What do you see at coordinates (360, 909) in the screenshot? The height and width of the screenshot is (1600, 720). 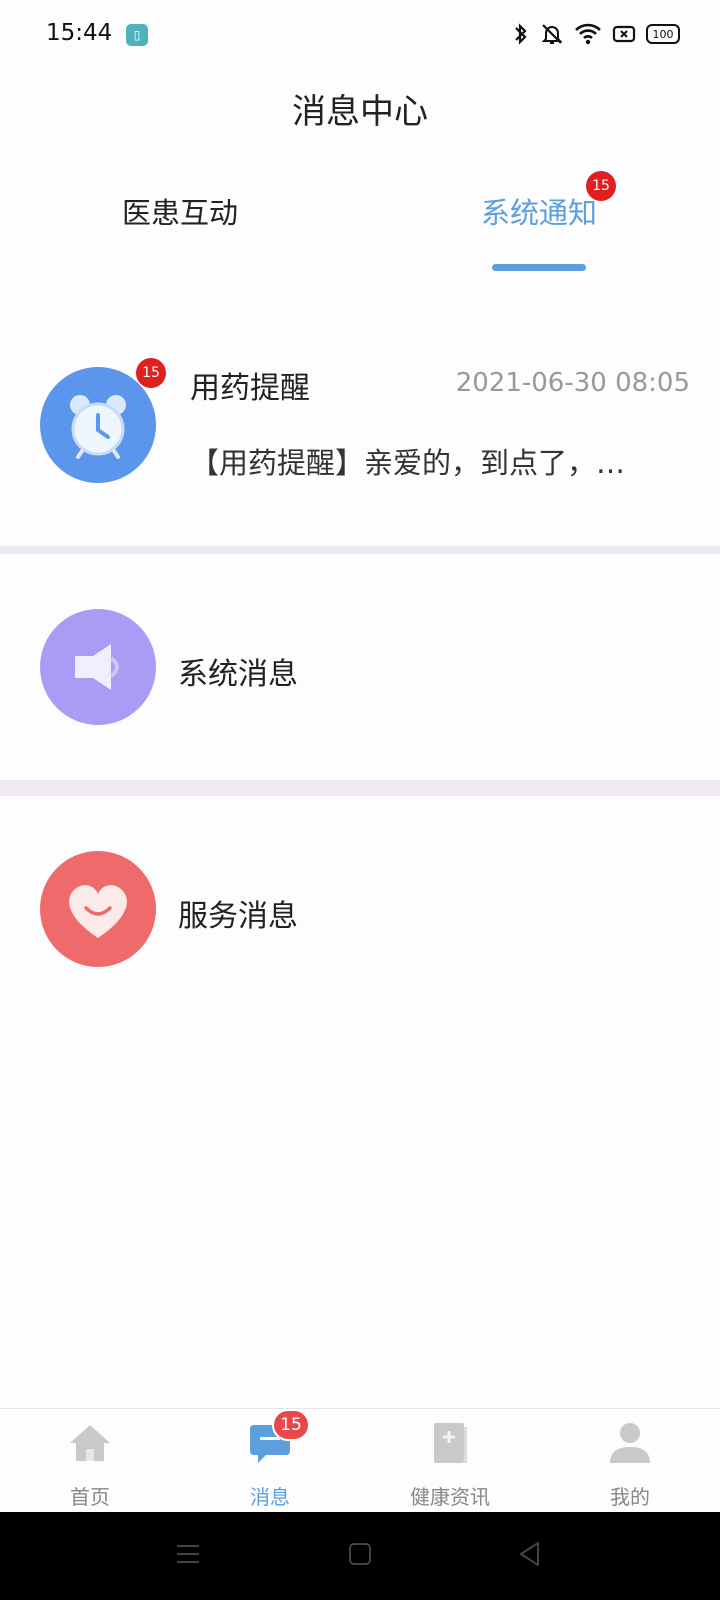 I see `message-item-service: 服务消息` at bounding box center [360, 909].